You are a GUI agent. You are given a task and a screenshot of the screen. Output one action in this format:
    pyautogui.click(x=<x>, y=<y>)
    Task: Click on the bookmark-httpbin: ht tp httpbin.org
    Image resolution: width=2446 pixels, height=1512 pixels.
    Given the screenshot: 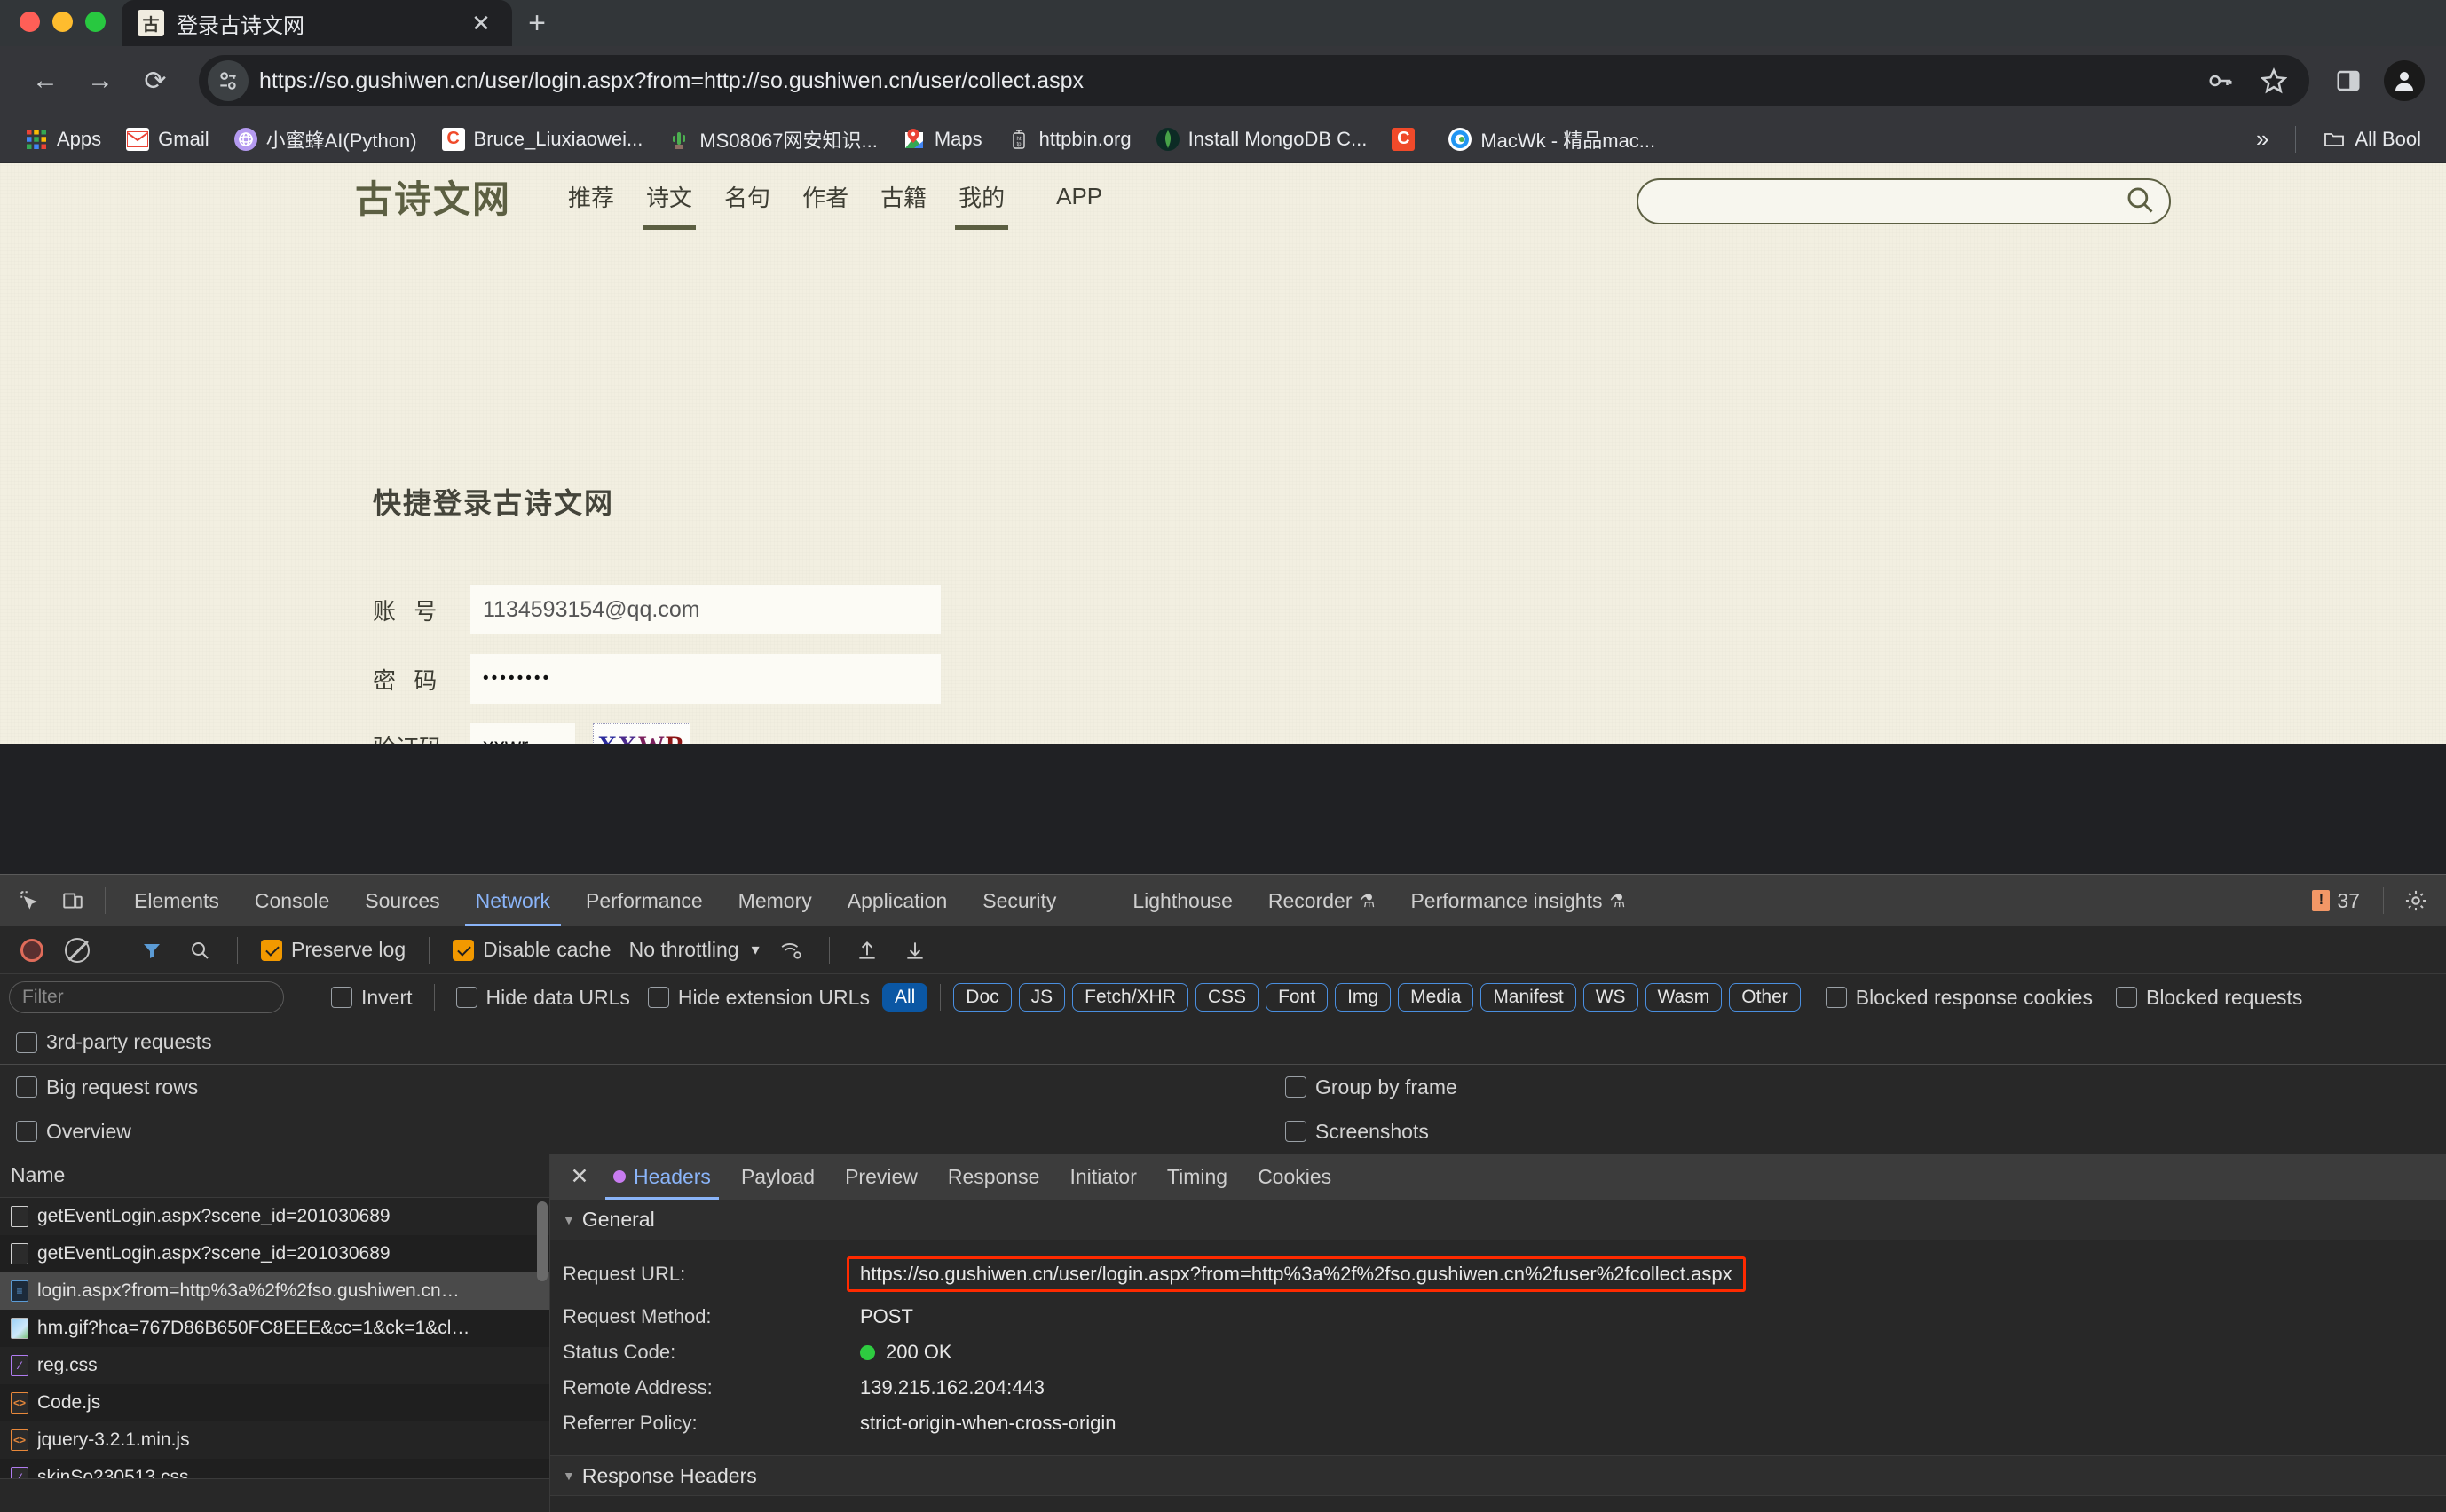 What is the action you would take?
    pyautogui.click(x=1069, y=139)
    